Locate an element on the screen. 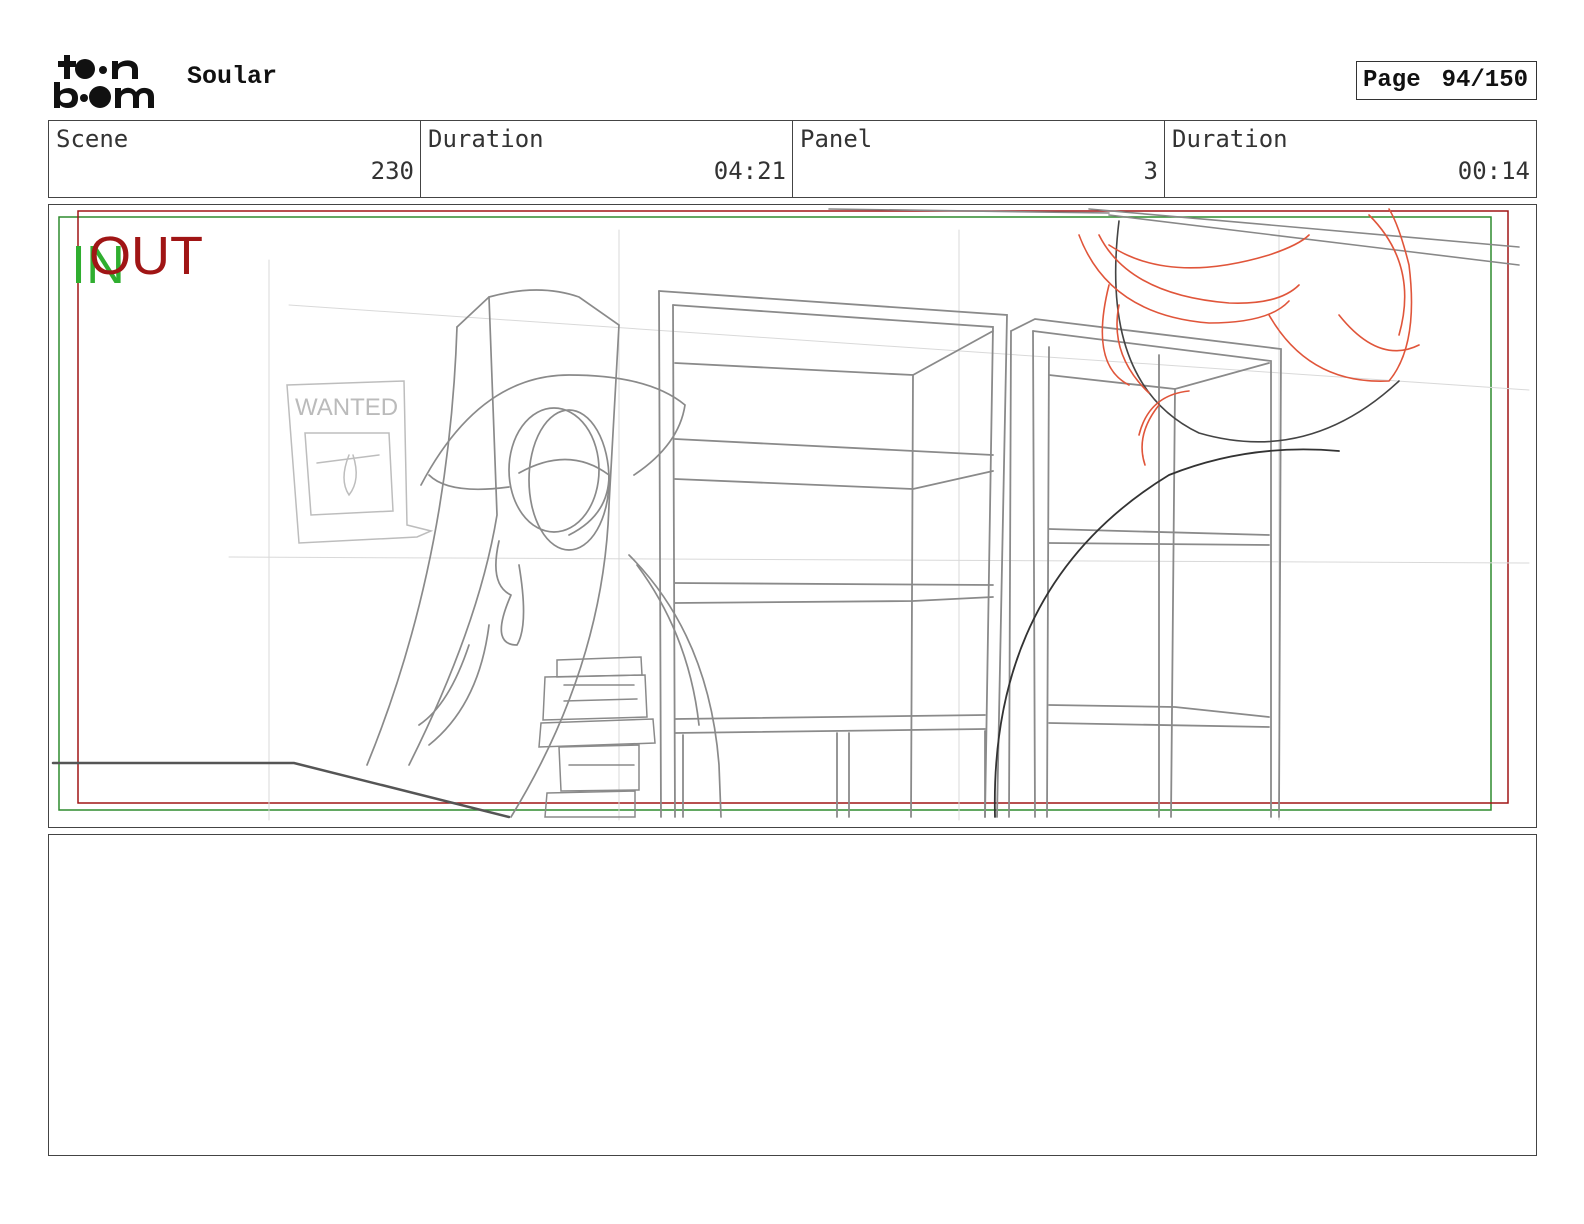  bookshelf-left is located at coordinates (833, 554).